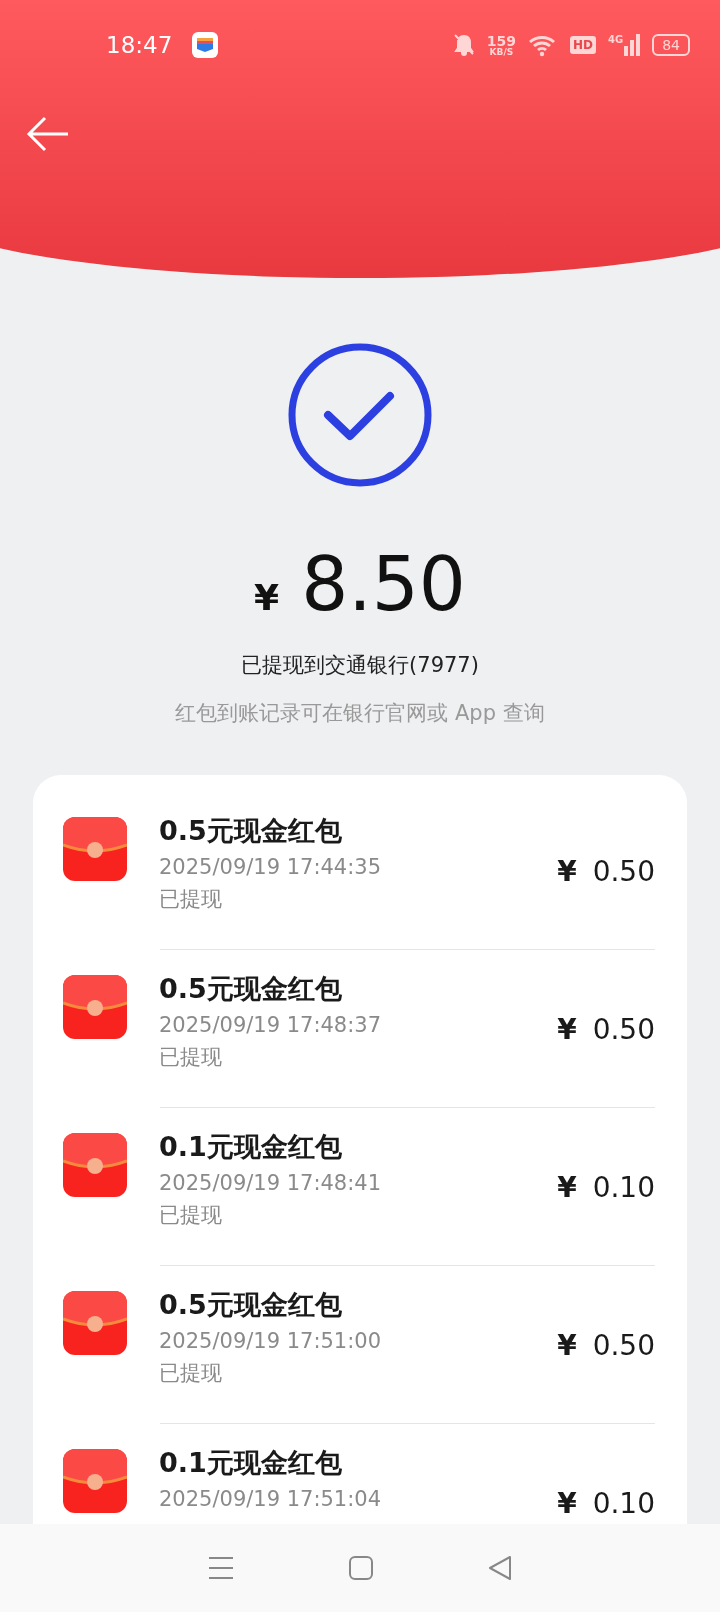  I want to click on record-note: 红包到账记录可在银行官网或 App 查询, so click(360, 714).